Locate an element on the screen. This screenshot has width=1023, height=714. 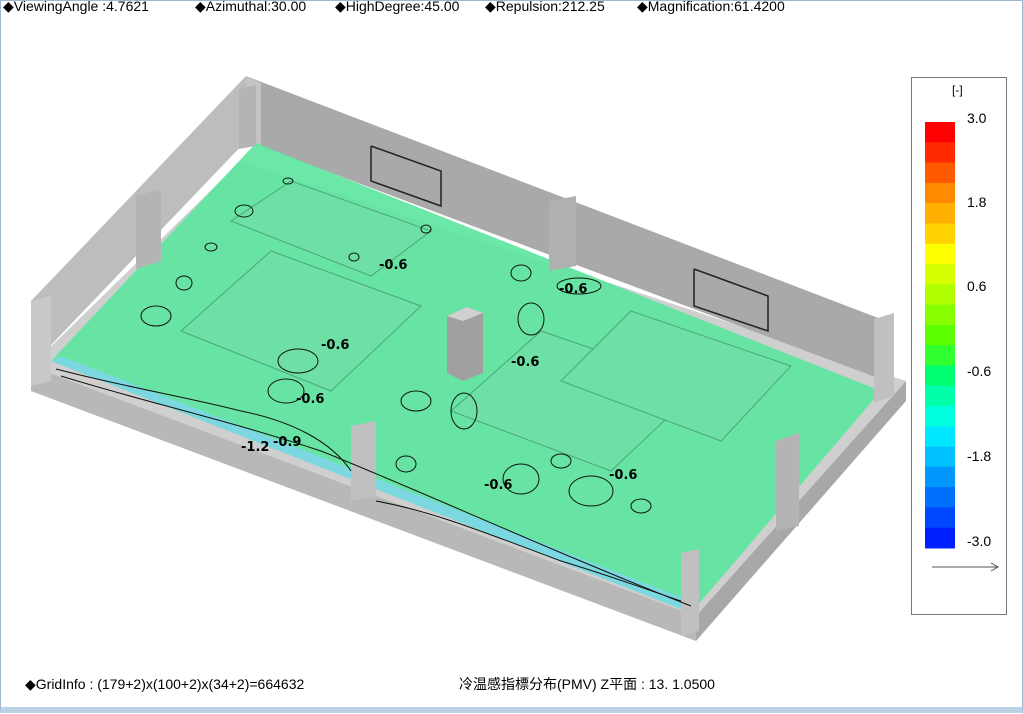
legend-label-1-8: 1.8 is located at coordinates (977, 202).